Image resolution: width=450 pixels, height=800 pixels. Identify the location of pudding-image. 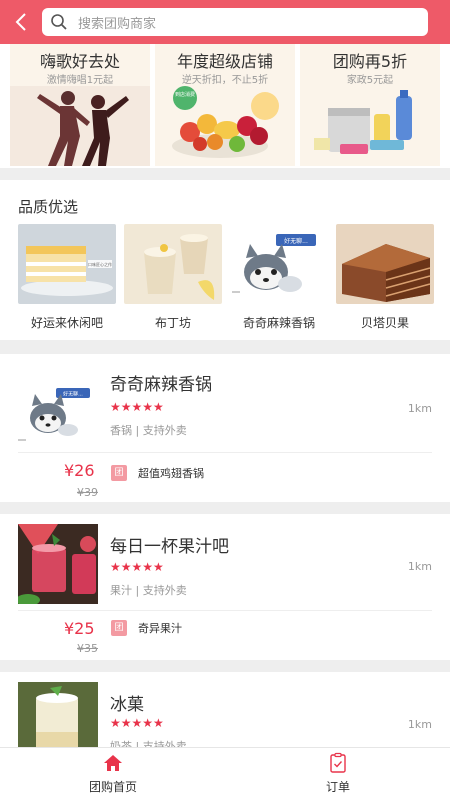
(173, 264).